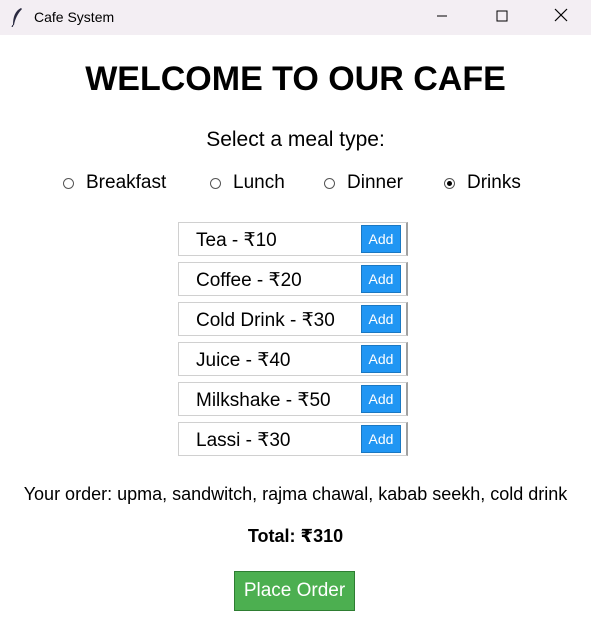 This screenshot has height=621, width=591. I want to click on radio-label: Dinner, so click(375, 182).